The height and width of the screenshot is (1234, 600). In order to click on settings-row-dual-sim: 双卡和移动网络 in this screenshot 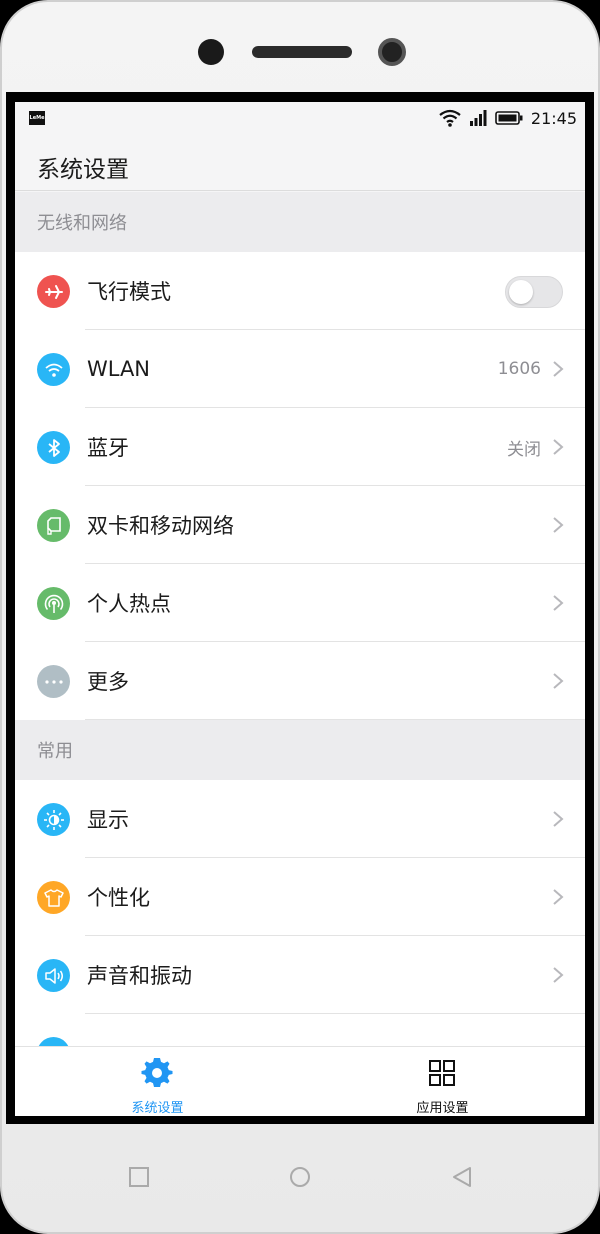, I will do `click(300, 525)`.